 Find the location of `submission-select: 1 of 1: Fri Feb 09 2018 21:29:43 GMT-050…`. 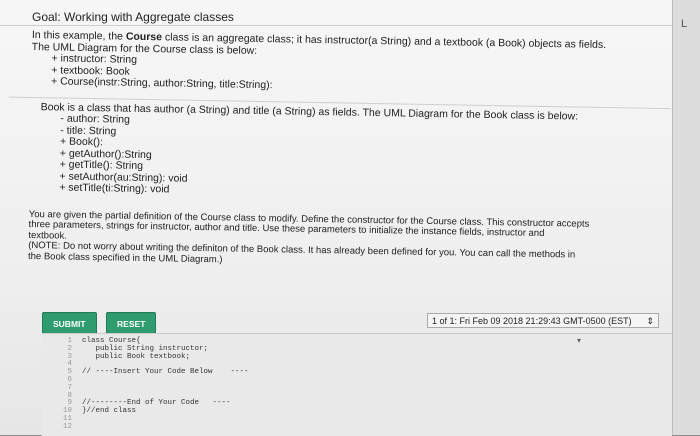

submission-select: 1 of 1: Fri Feb 09 2018 21:29:43 GMT-050… is located at coordinates (543, 320).